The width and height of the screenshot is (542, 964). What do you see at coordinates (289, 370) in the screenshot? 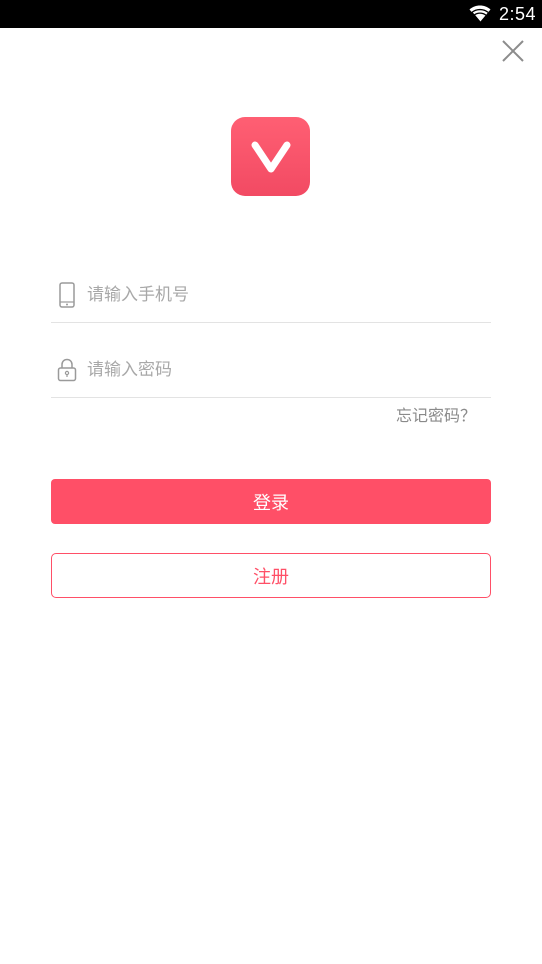
I see `password-input` at bounding box center [289, 370].